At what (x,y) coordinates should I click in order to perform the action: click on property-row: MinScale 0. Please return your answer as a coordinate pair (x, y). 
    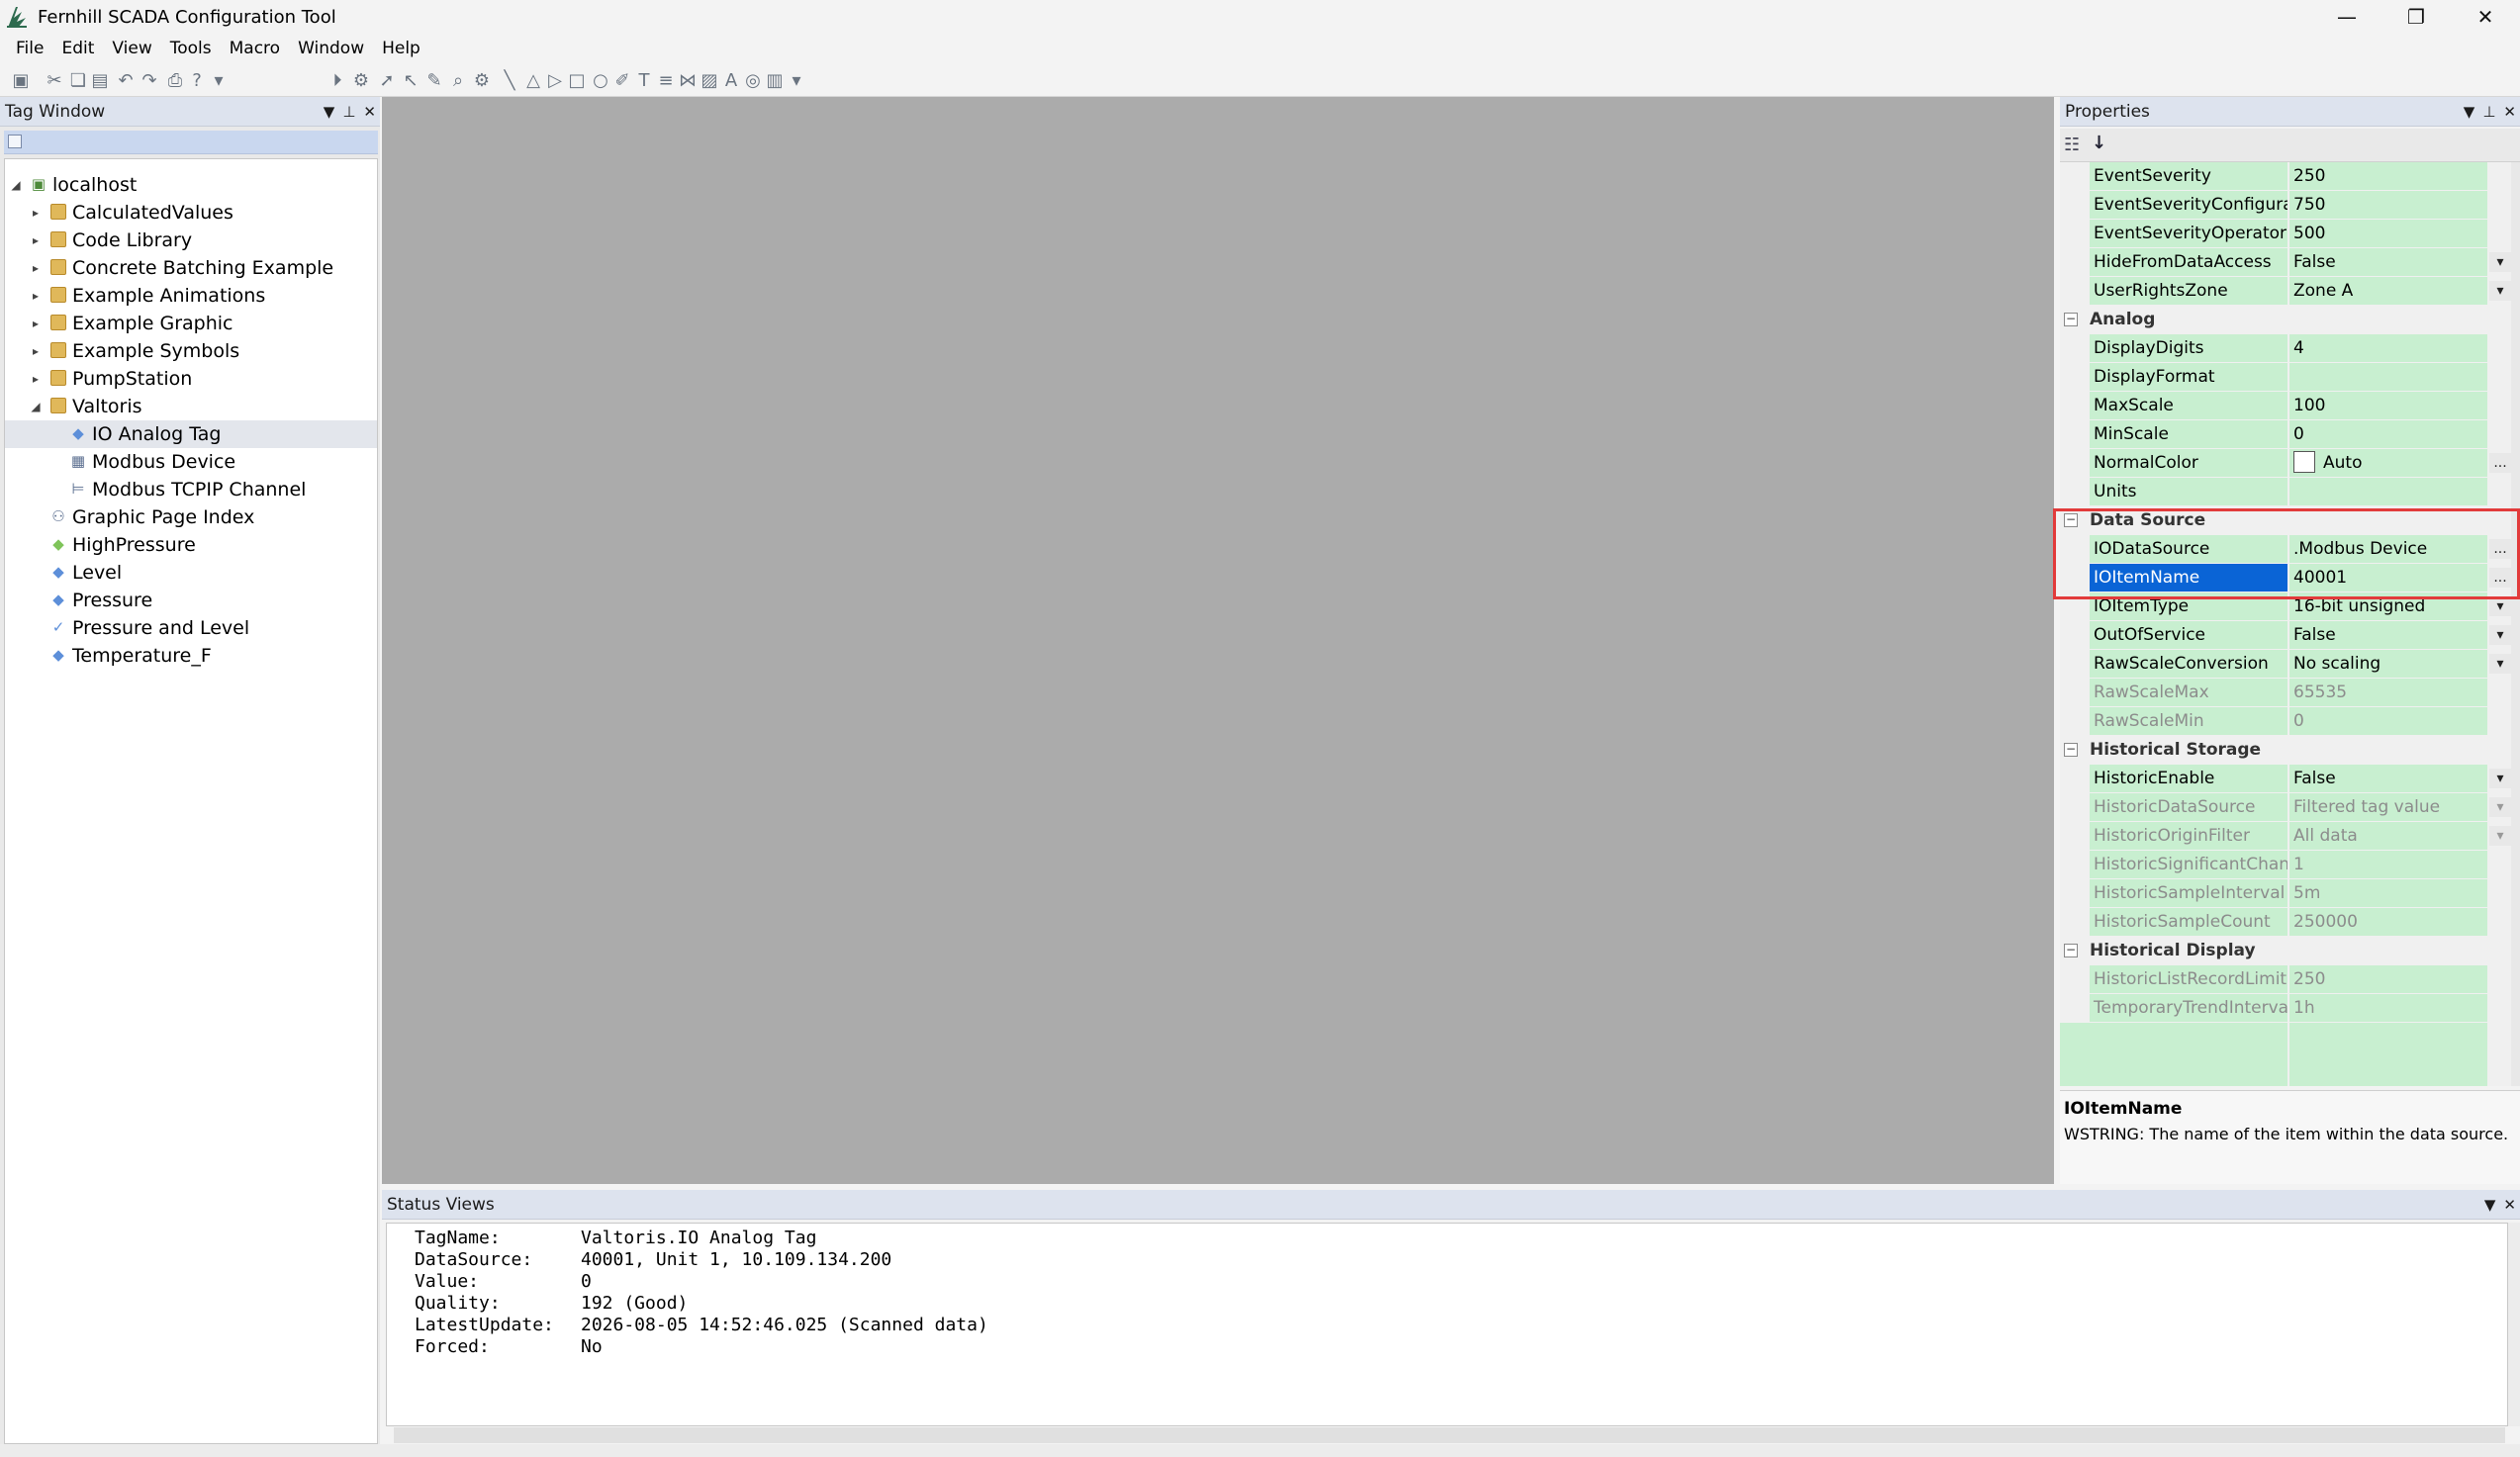
    Looking at the image, I should click on (2290, 435).